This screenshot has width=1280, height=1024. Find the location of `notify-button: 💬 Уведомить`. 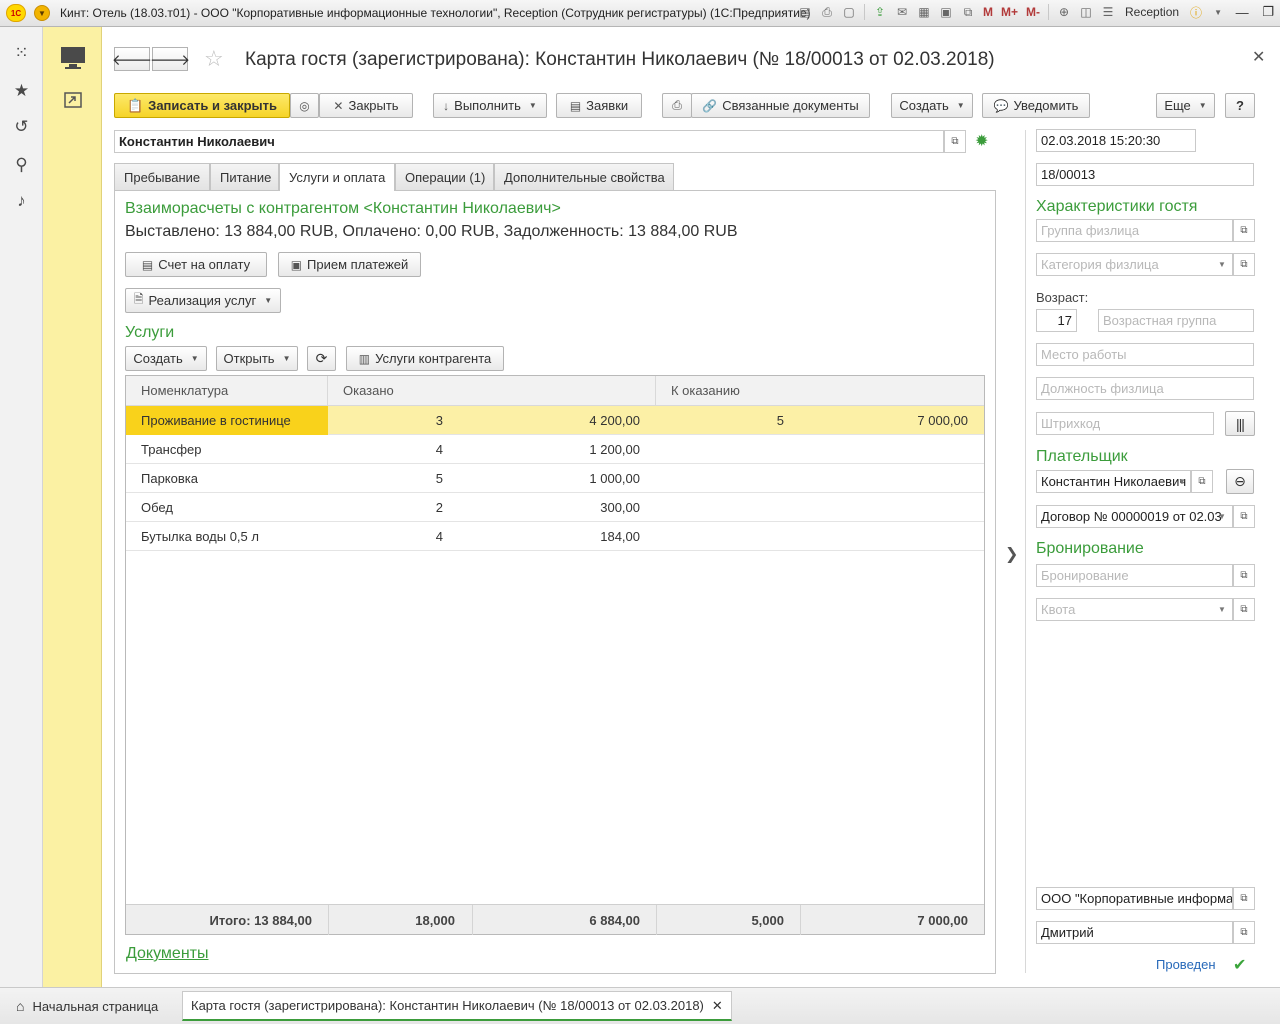

notify-button: 💬 Уведомить is located at coordinates (1036, 105).